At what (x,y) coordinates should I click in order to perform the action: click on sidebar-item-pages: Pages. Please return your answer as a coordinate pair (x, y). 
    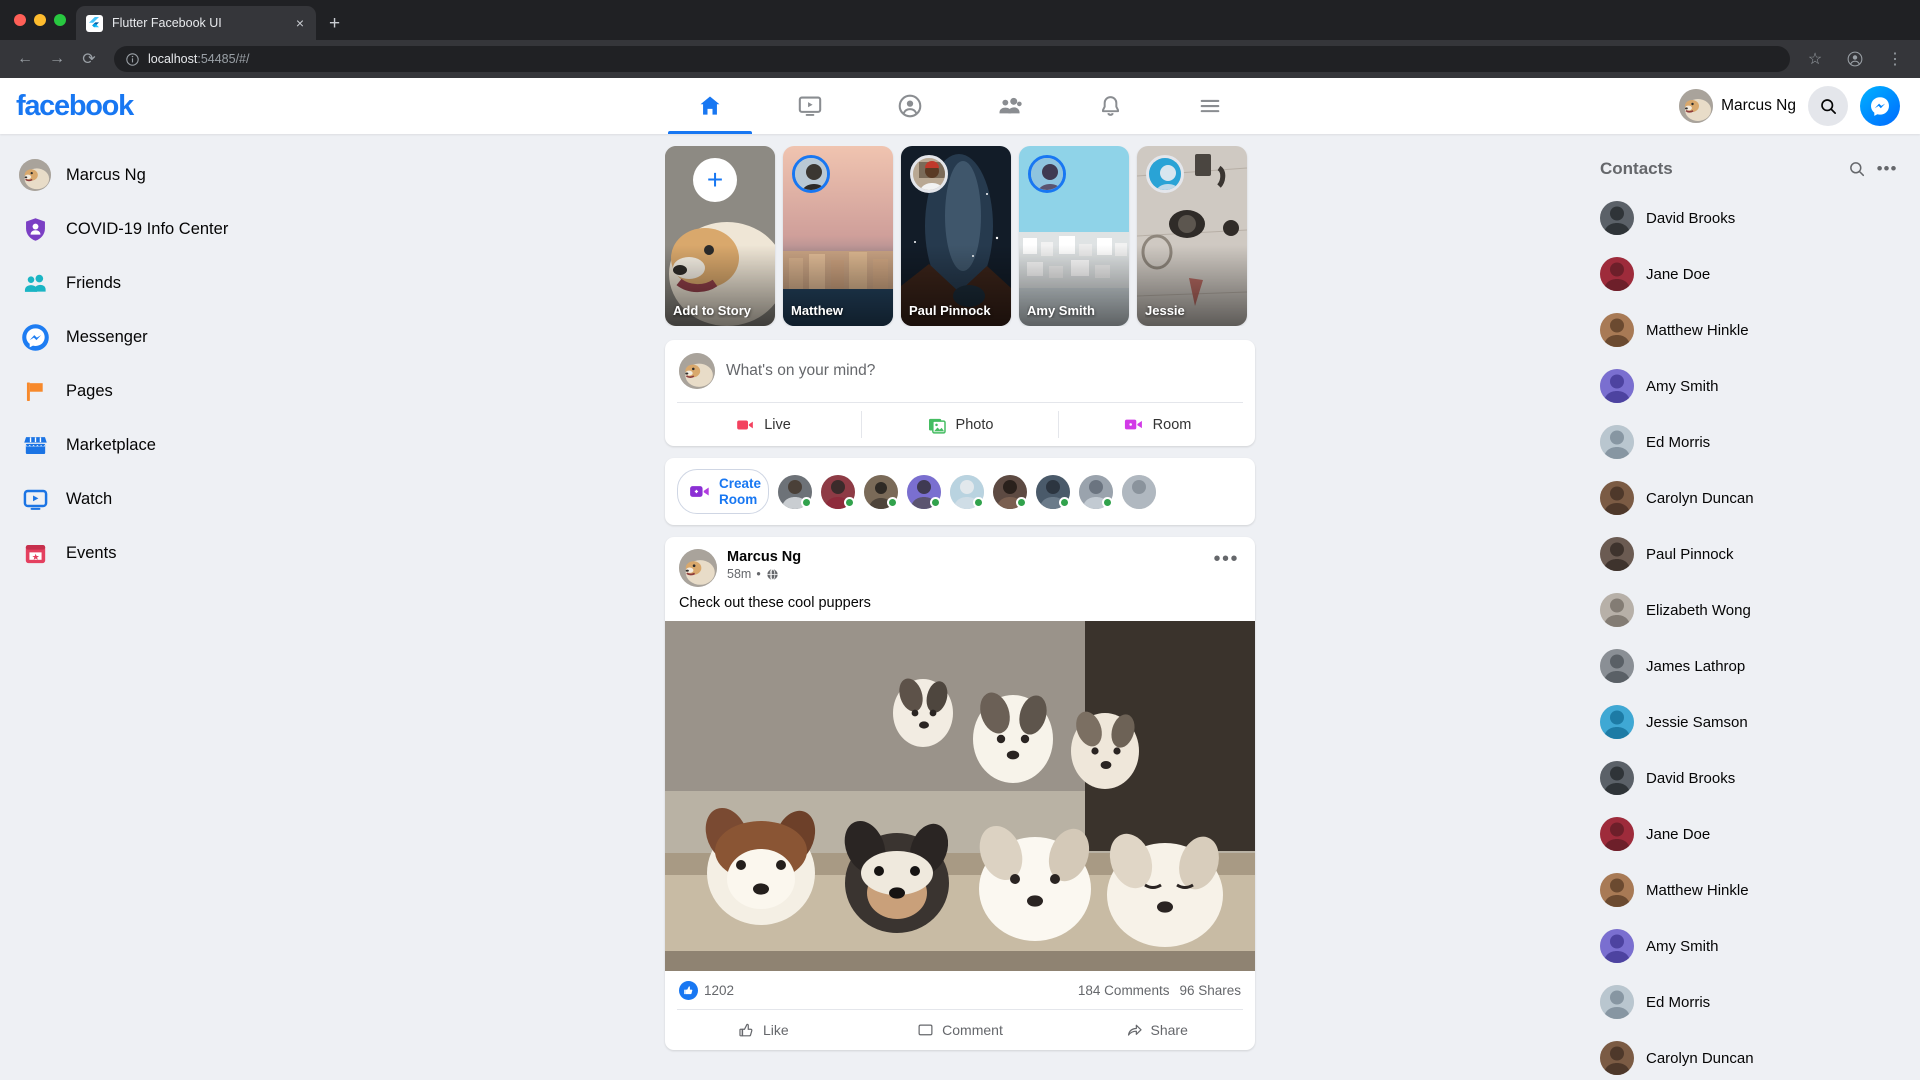
    Looking at the image, I should click on (171, 391).